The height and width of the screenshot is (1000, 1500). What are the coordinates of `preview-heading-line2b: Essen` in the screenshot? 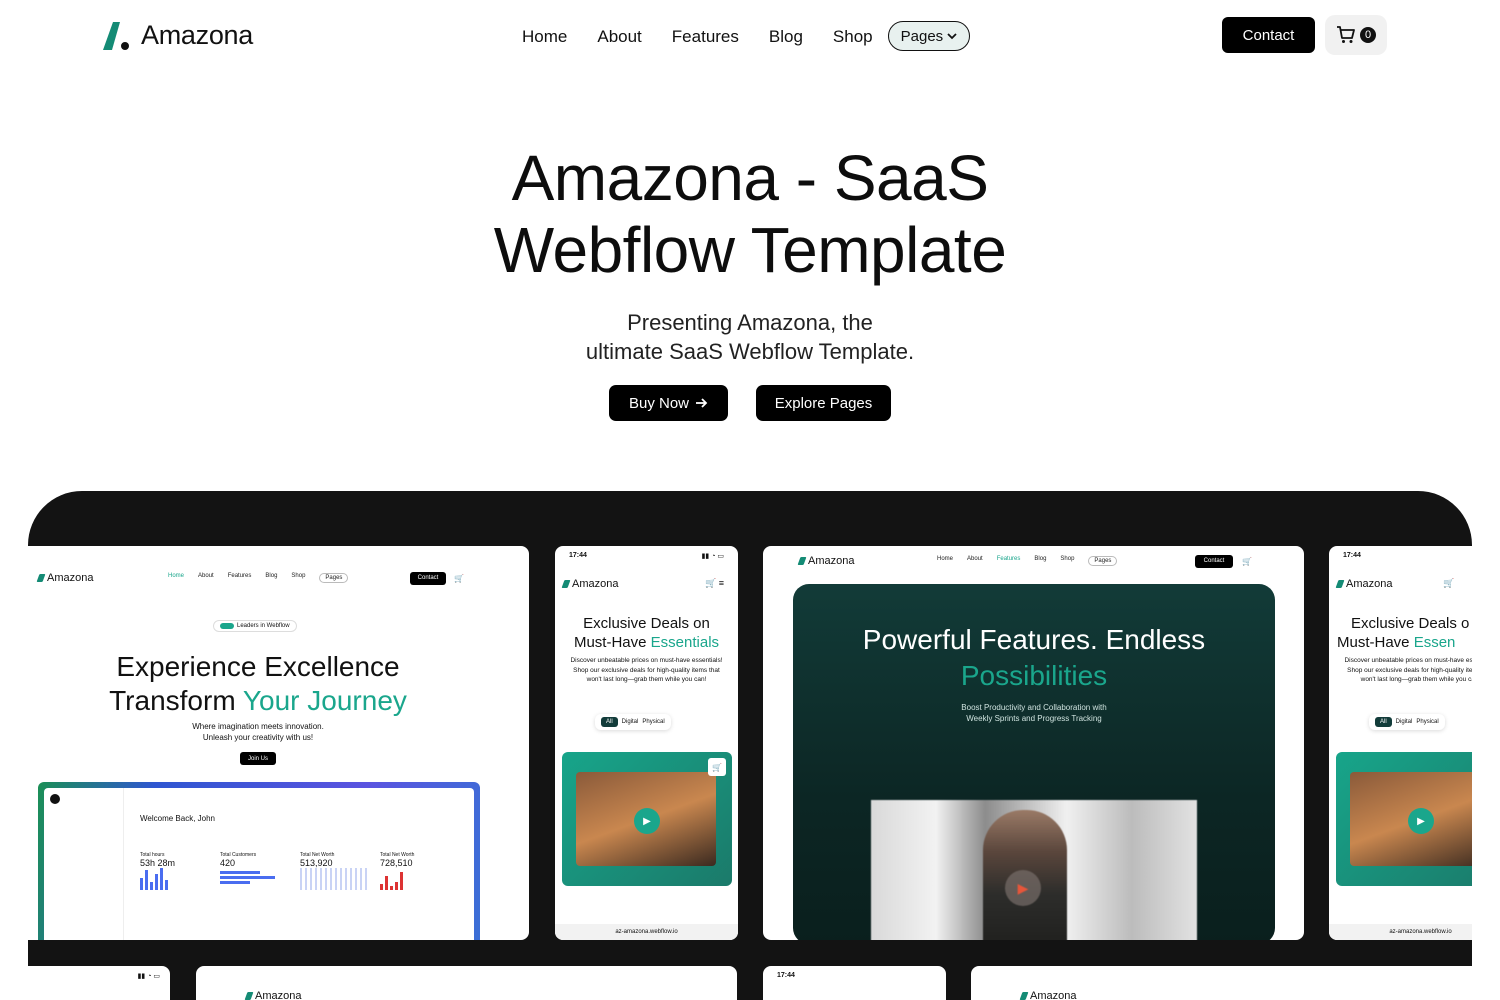 It's located at (1434, 642).